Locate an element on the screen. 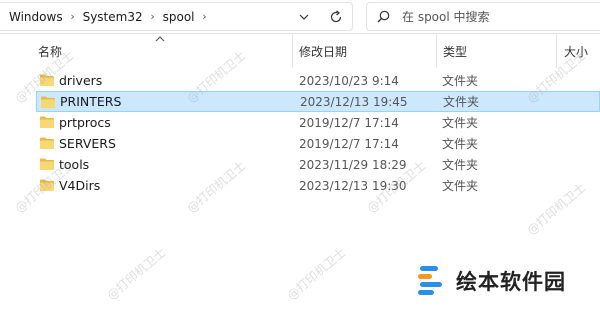  column-date-label: 修改日期 is located at coordinates (323, 51).